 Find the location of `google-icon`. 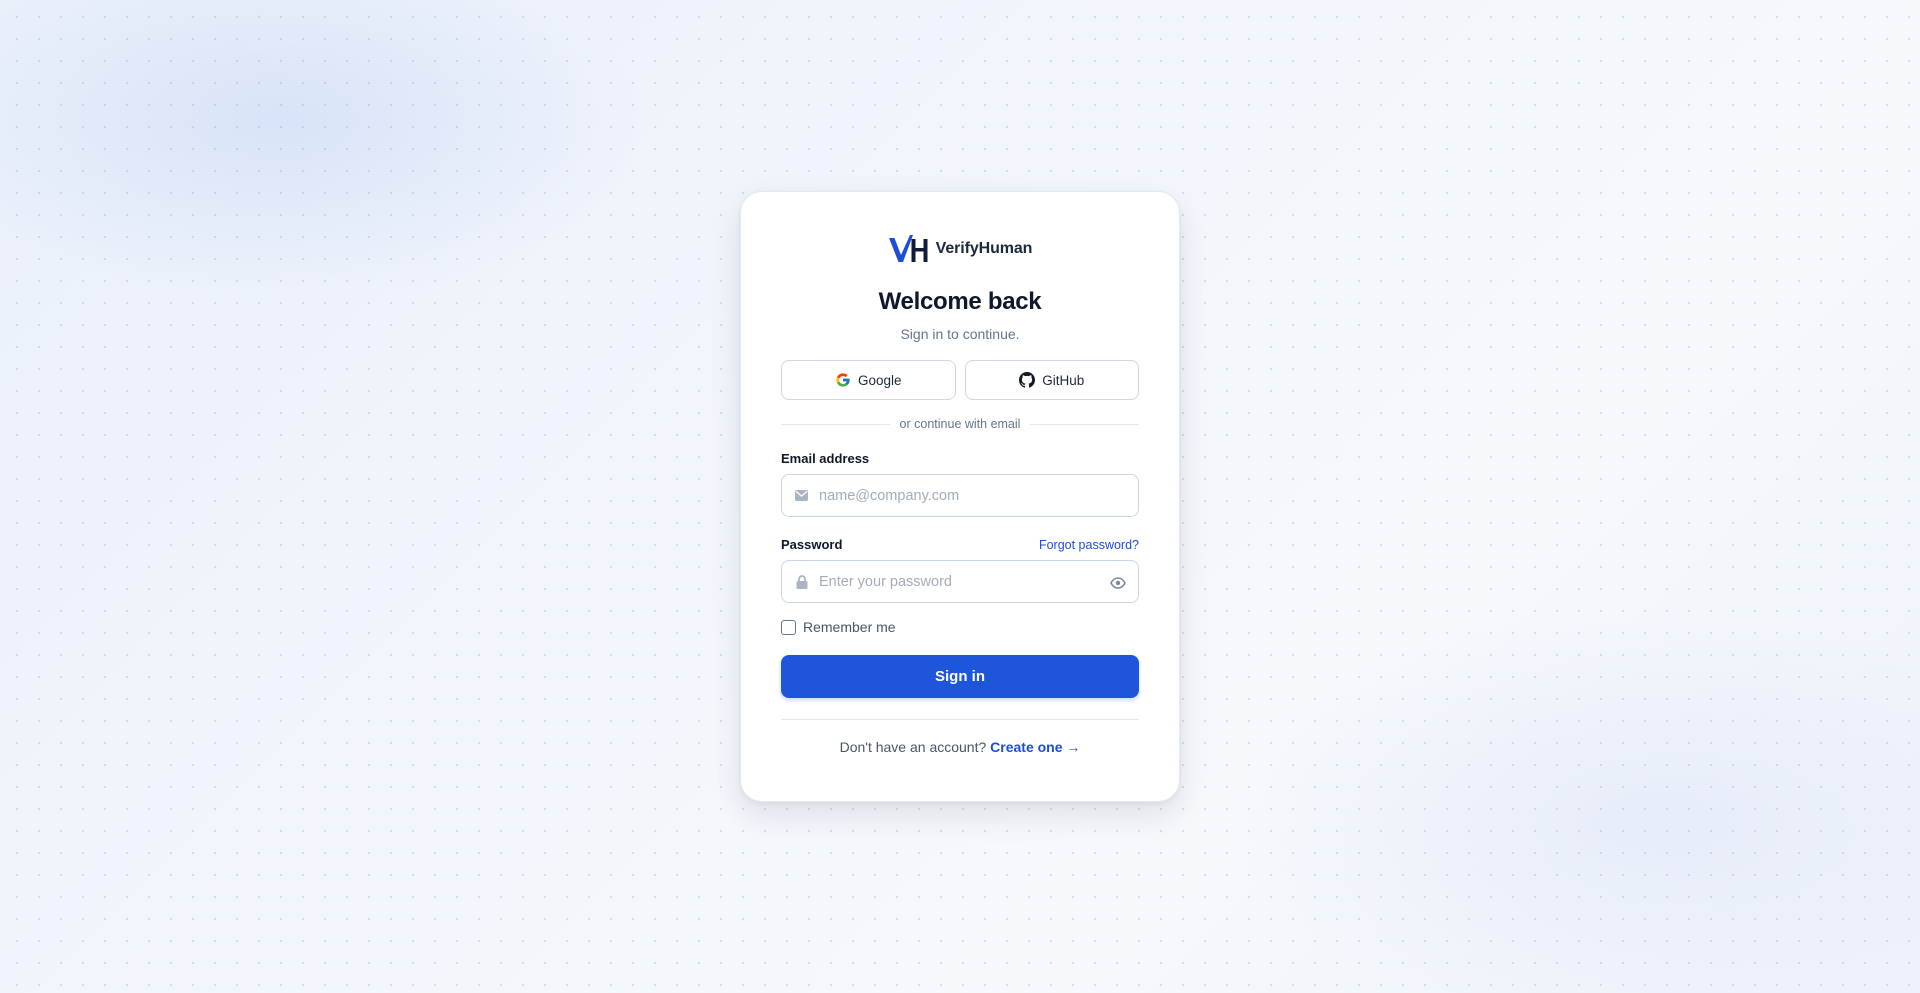

google-icon is located at coordinates (843, 380).